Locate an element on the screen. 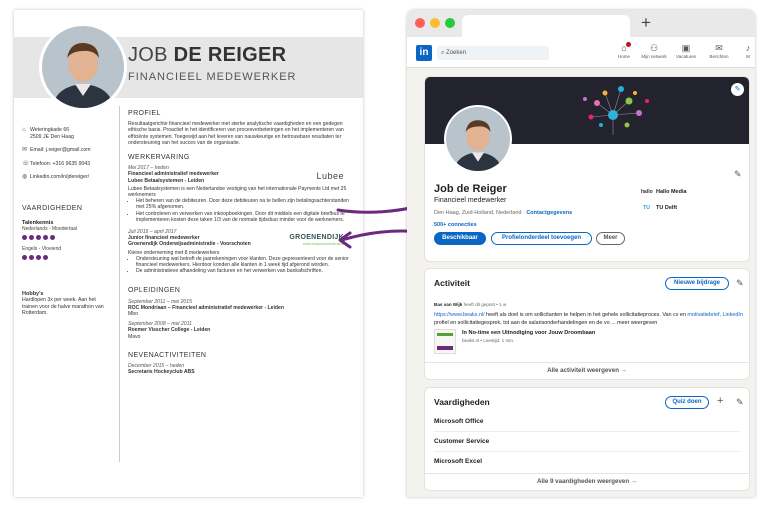 This screenshot has height=506, width=770. cv-name: JOB DE REIGER is located at coordinates (207, 55).